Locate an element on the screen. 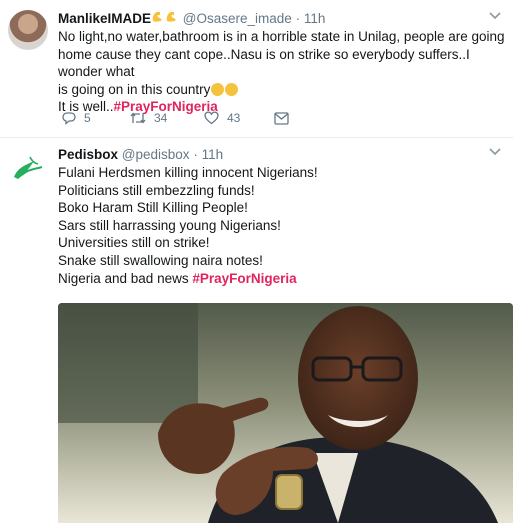 The width and height of the screenshot is (513, 523). reply-icon is located at coordinates (69, 118).